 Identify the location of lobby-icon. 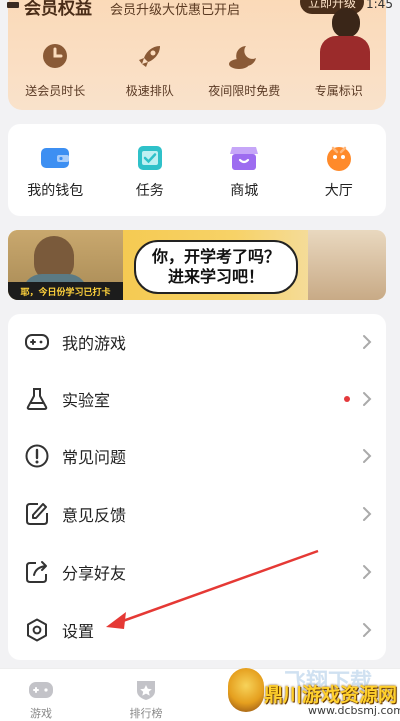
(338, 158).